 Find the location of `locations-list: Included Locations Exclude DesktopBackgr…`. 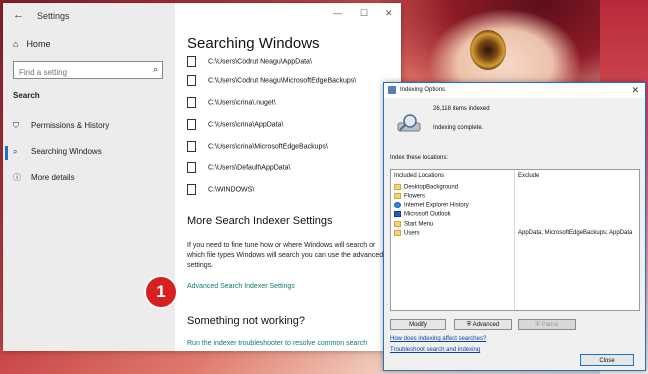

locations-list: Included Locations Exclude DesktopBackgr… is located at coordinates (515, 240).